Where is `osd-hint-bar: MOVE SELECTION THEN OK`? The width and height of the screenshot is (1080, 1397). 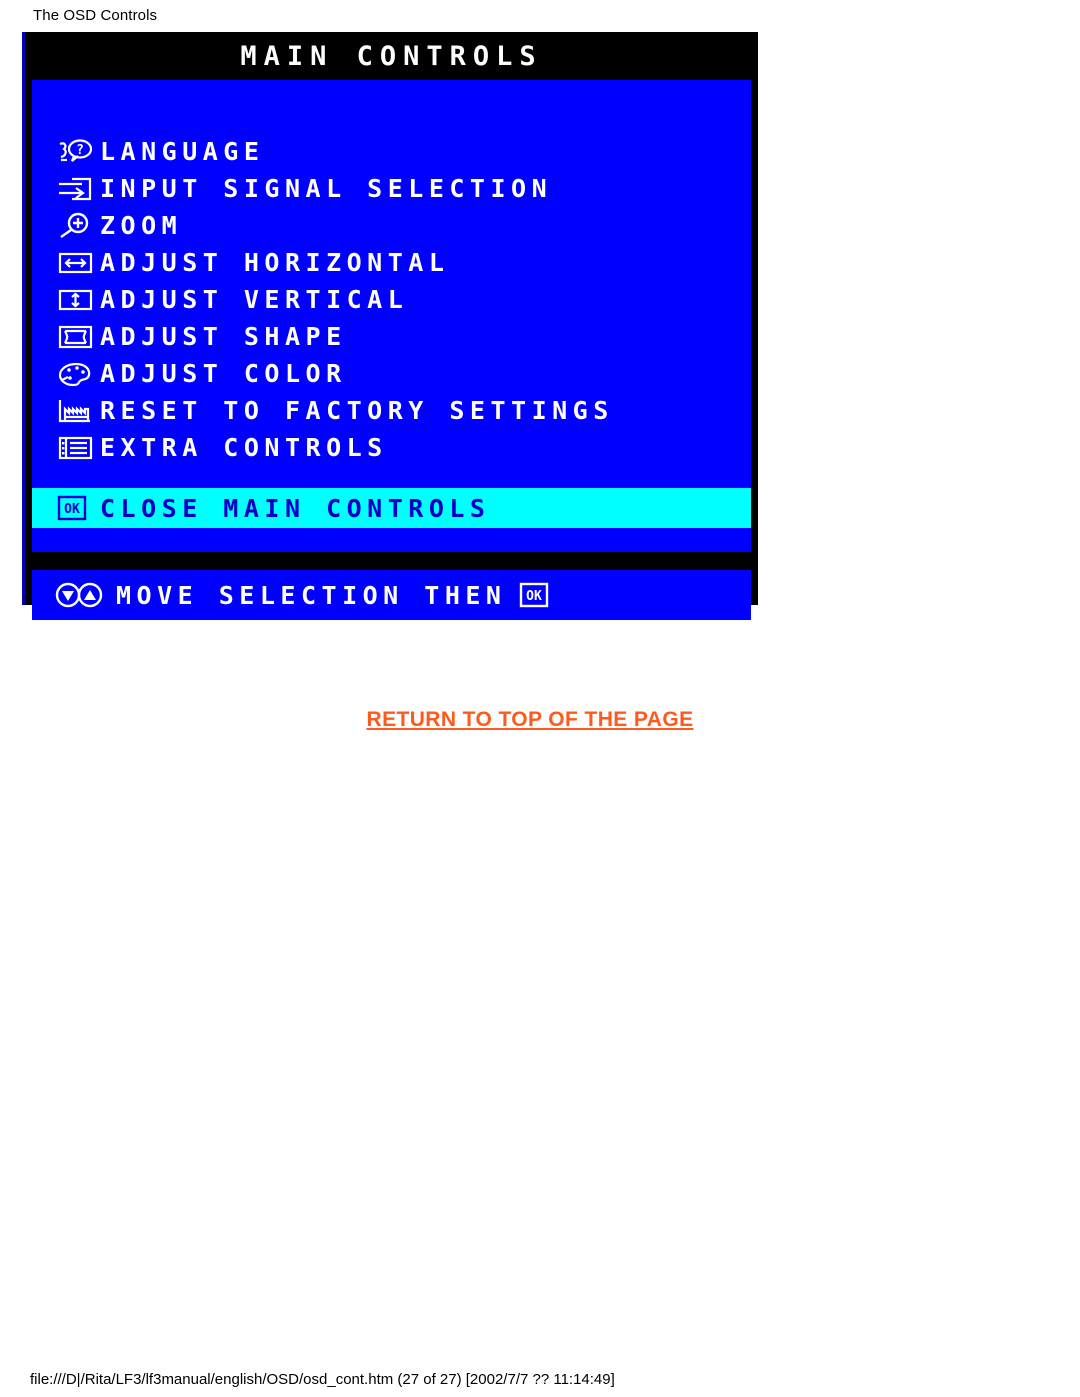
osd-hint-bar: MOVE SELECTION THEN OK is located at coordinates (391, 595).